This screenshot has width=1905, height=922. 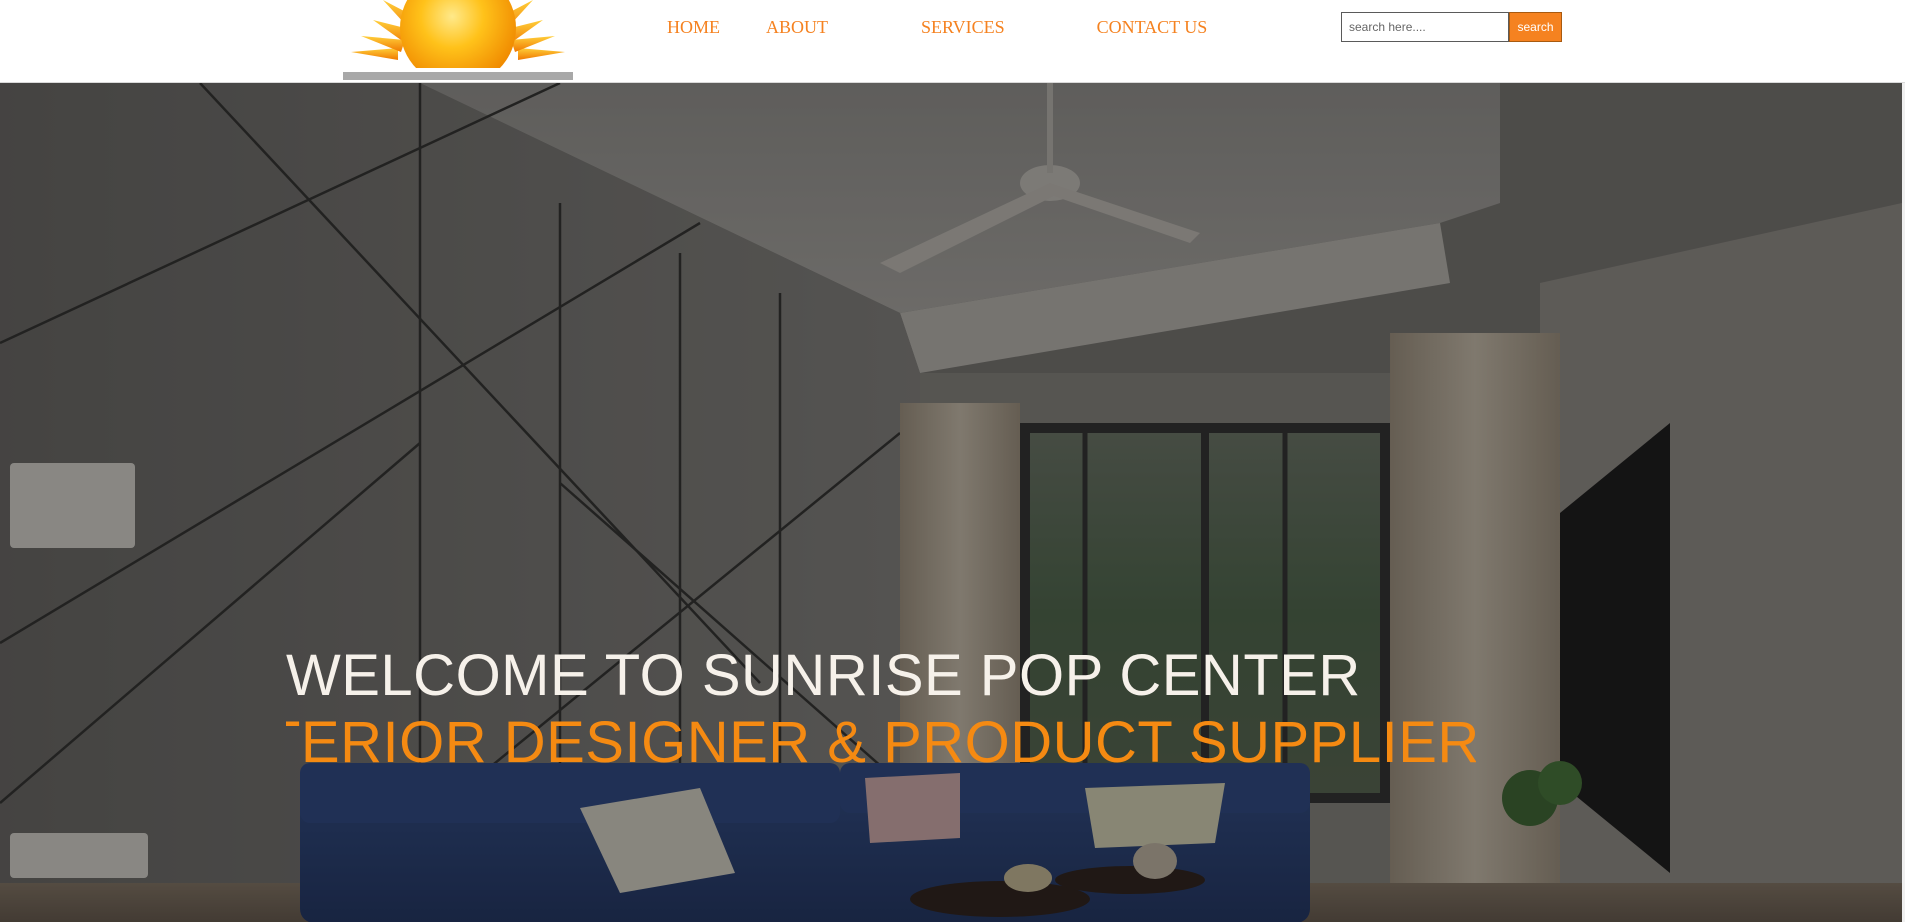 I want to click on hero-subheading: INTERIOR DESIGNER & PRODUCT SUPPLIERS., so click(x=881, y=742).